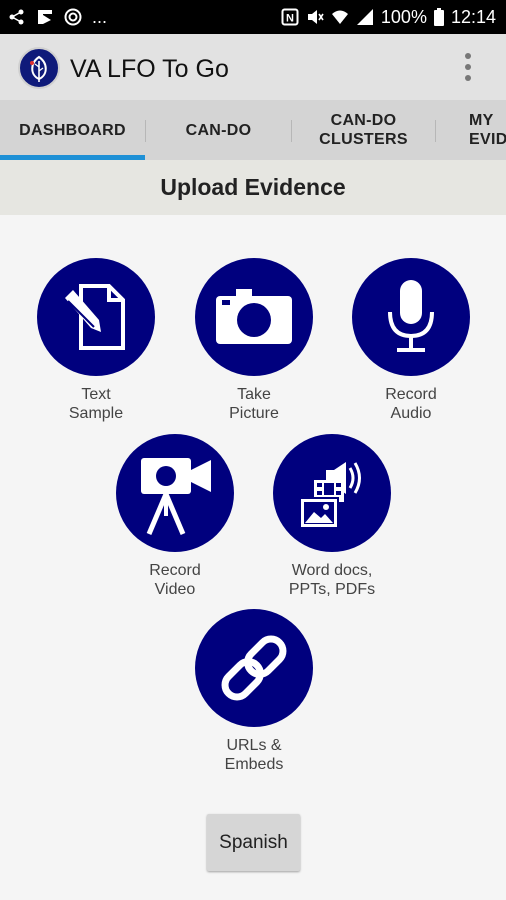 This screenshot has width=506, height=900. I want to click on tab-my-evidence: MY EVID, so click(471, 130).